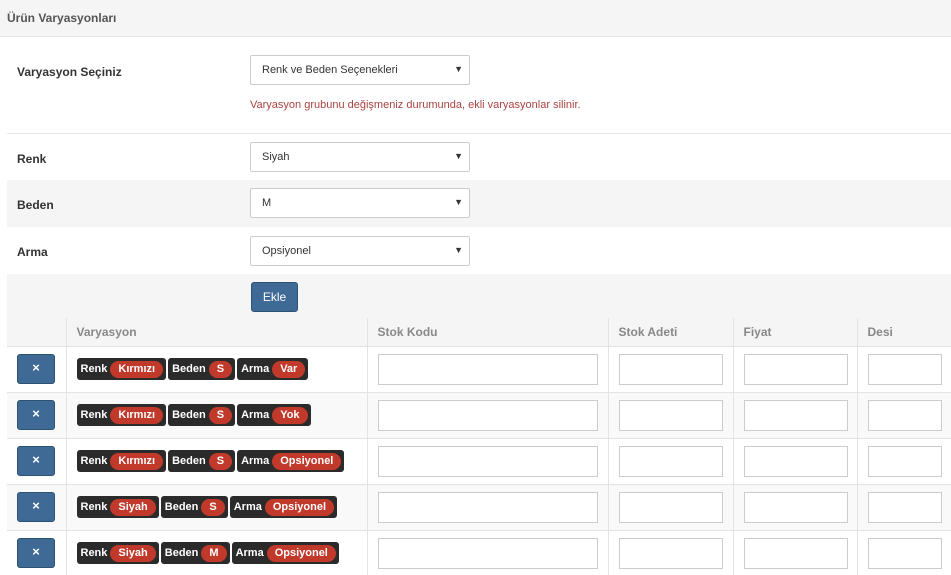 The width and height of the screenshot is (951, 575). I want to click on variation-cell: Renk Kırmızı Beden S Arma Opsiyonel, so click(216, 461).